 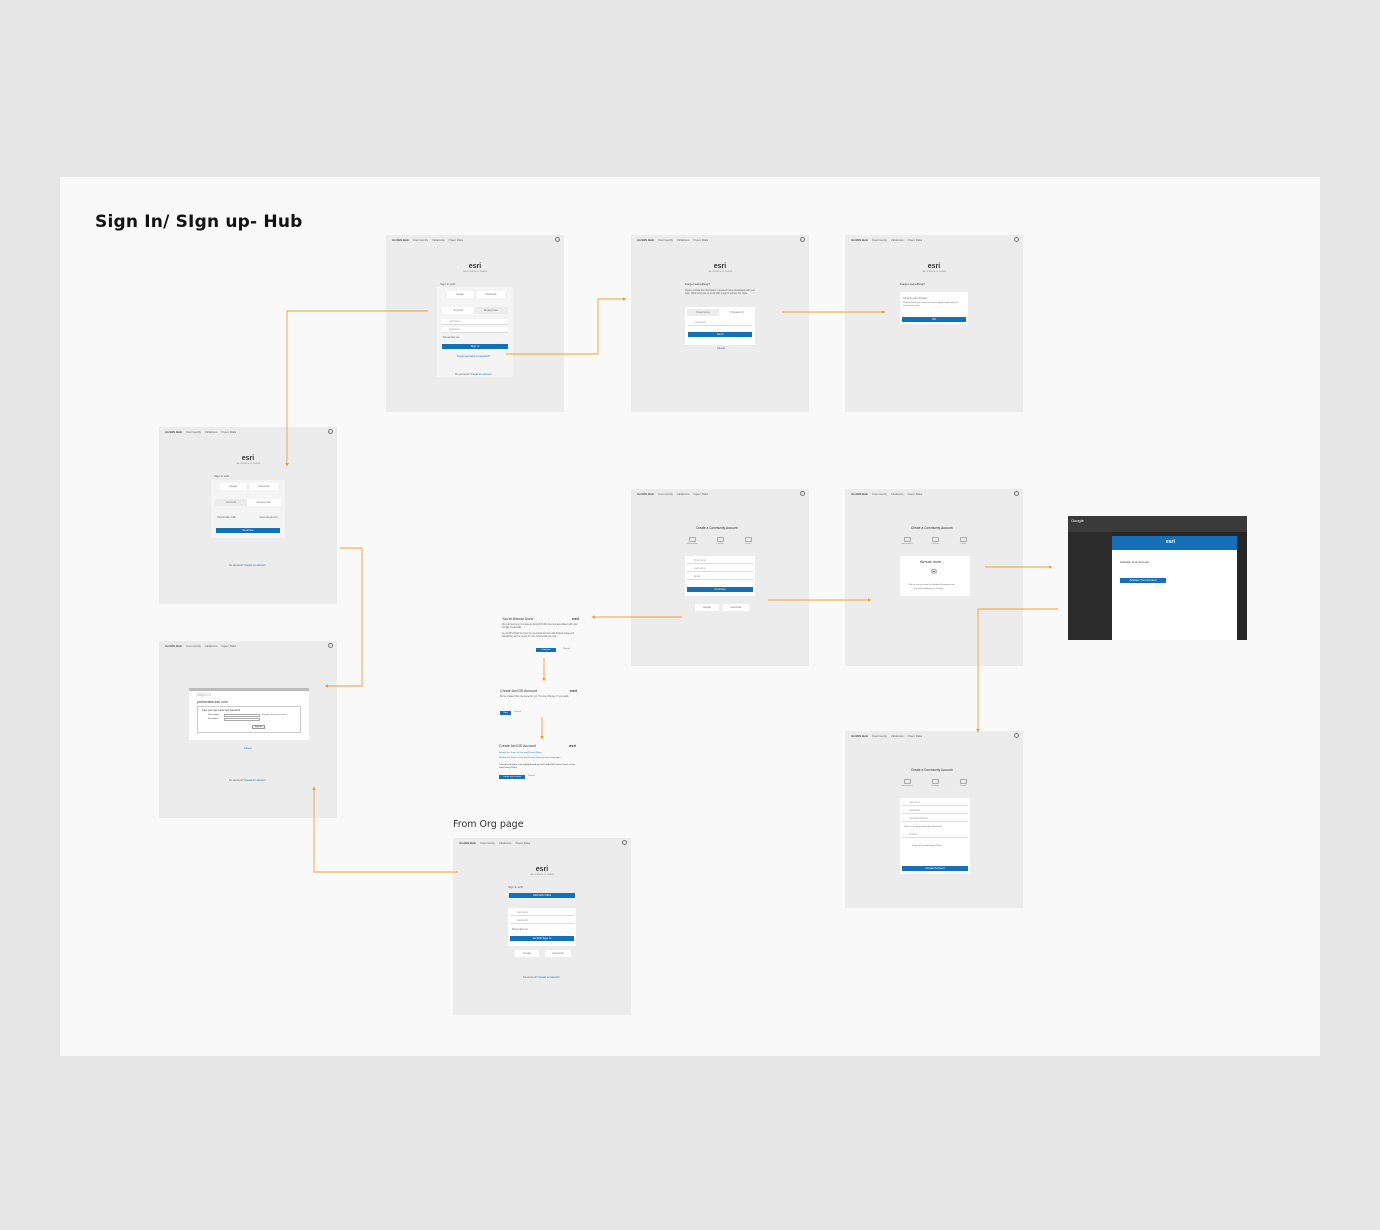 What do you see at coordinates (935, 835) in the screenshot?
I see `answer-field: Answer` at bounding box center [935, 835].